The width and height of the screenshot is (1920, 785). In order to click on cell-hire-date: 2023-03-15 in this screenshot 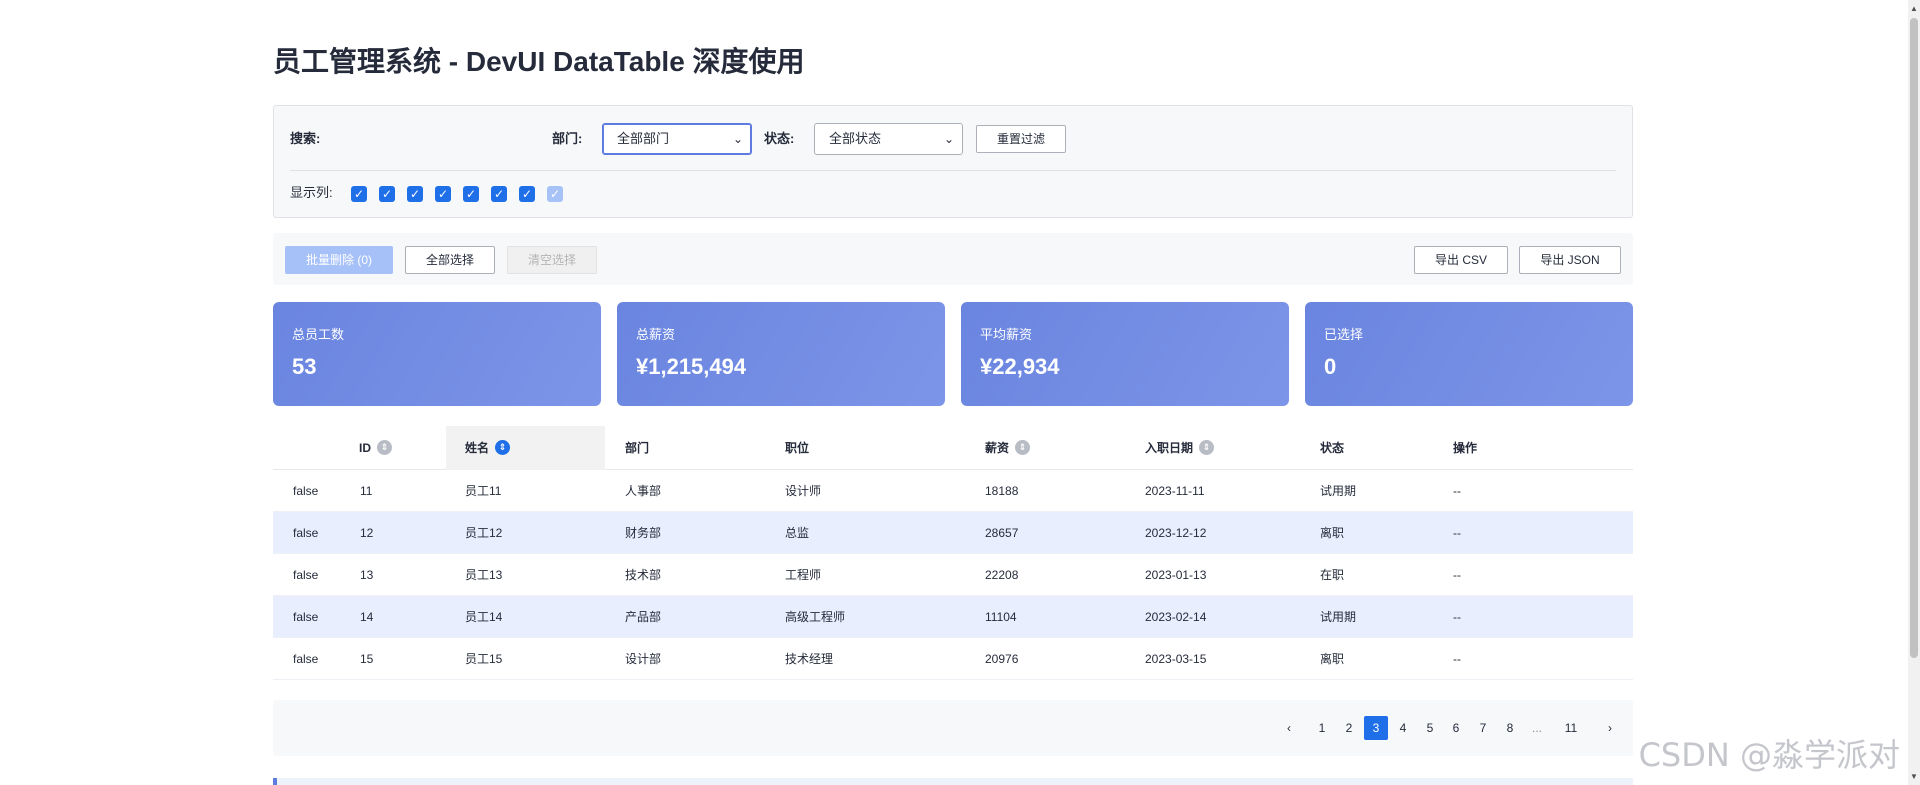, I will do `click(1176, 659)`.